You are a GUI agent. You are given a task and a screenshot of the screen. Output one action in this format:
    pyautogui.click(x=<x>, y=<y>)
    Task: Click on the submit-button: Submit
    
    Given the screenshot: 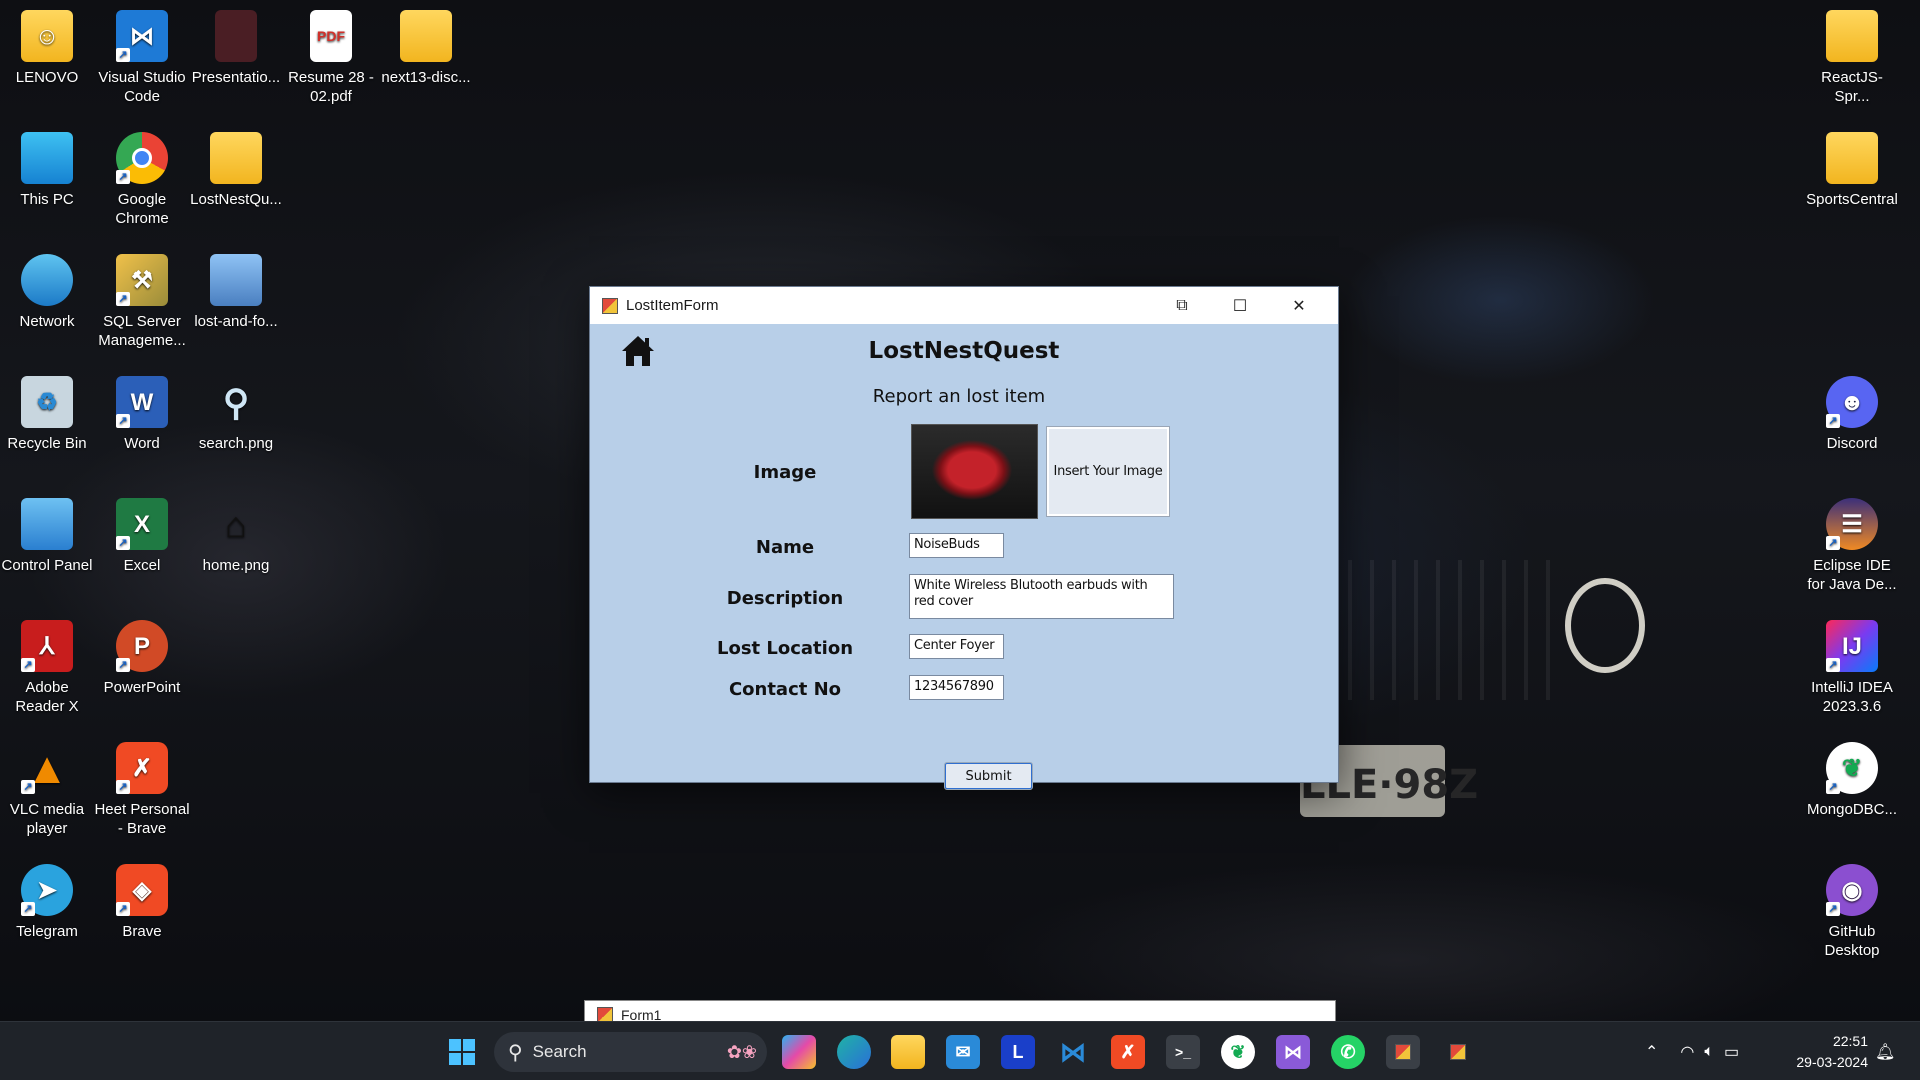 What is the action you would take?
    pyautogui.click(x=988, y=776)
    